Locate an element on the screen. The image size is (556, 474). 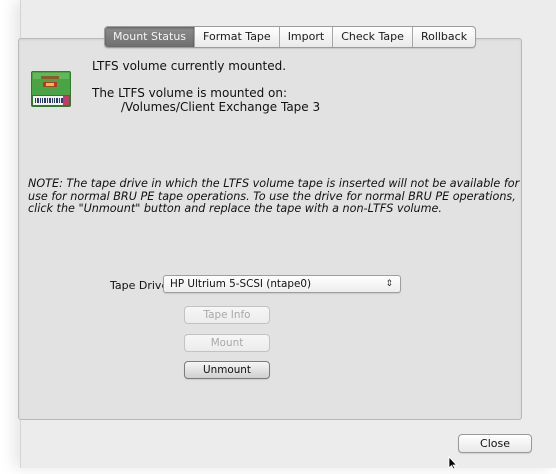
tape-drive-selected-value: HP Ultrium 5-SCSI (ntape0) is located at coordinates (241, 284).